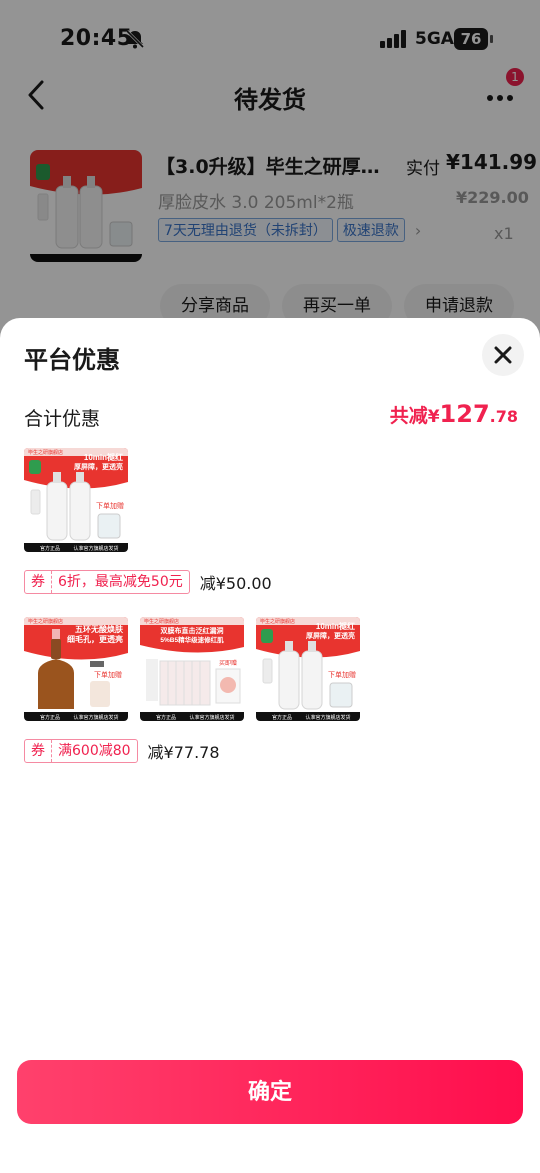  I want to click on toner2-sub-text: 厚屏障，更透亮, so click(330, 635).